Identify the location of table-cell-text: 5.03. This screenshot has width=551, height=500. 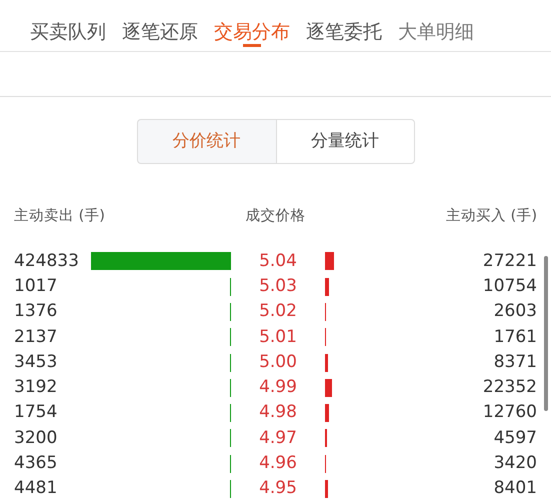
(278, 286).